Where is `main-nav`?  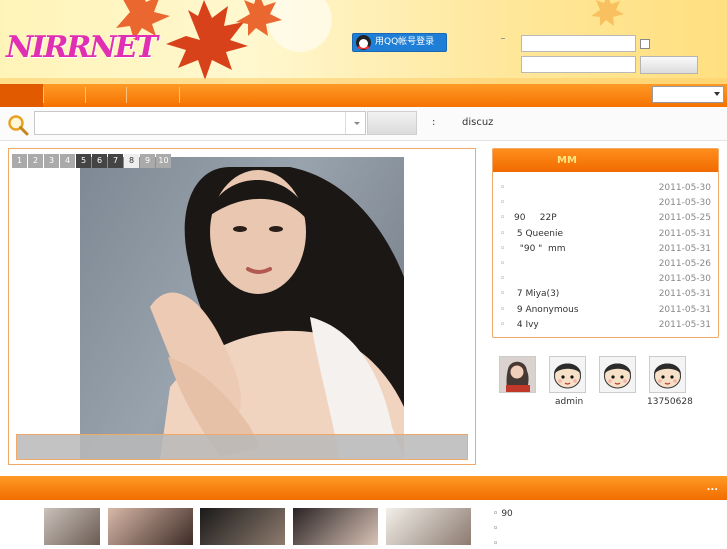 main-nav is located at coordinates (363, 95).